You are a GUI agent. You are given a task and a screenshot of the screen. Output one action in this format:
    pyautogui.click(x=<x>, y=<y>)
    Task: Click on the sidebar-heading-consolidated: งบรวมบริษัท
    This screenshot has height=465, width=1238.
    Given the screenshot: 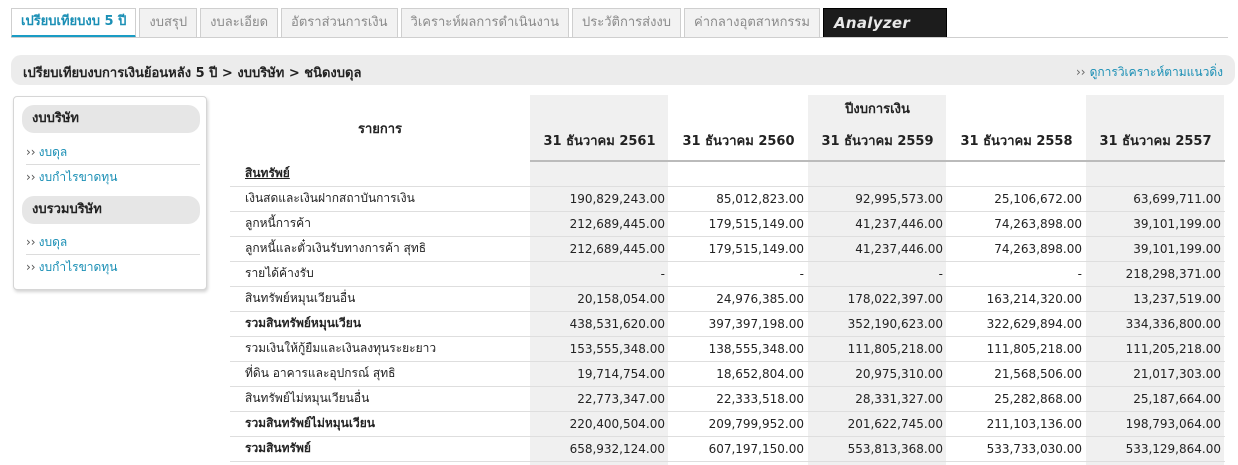 What is the action you would take?
    pyautogui.click(x=111, y=210)
    